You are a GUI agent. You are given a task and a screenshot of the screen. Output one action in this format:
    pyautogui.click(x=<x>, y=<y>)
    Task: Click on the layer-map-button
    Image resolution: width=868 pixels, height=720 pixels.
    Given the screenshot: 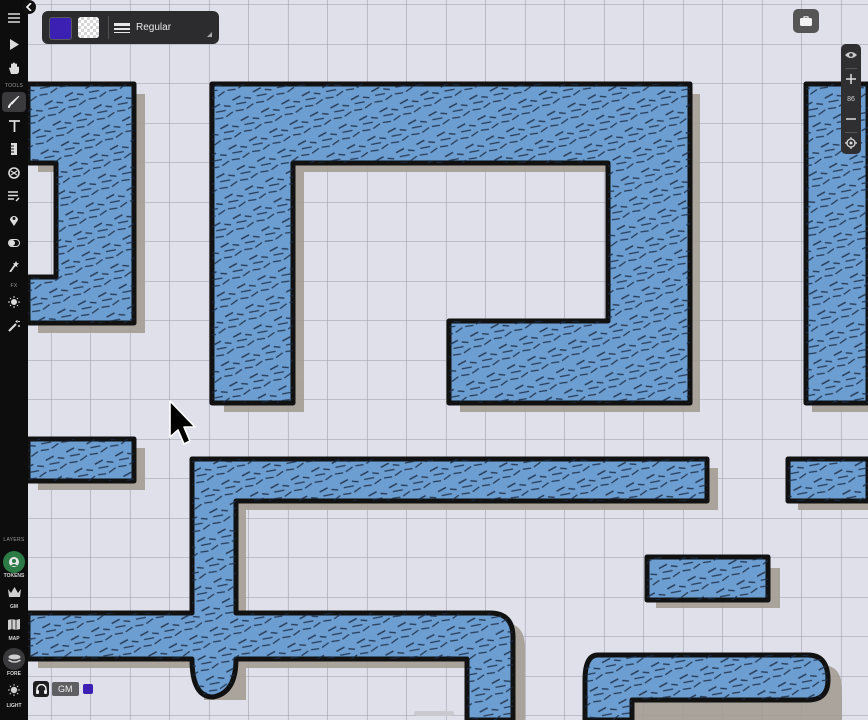 What is the action you would take?
    pyautogui.click(x=14, y=624)
    